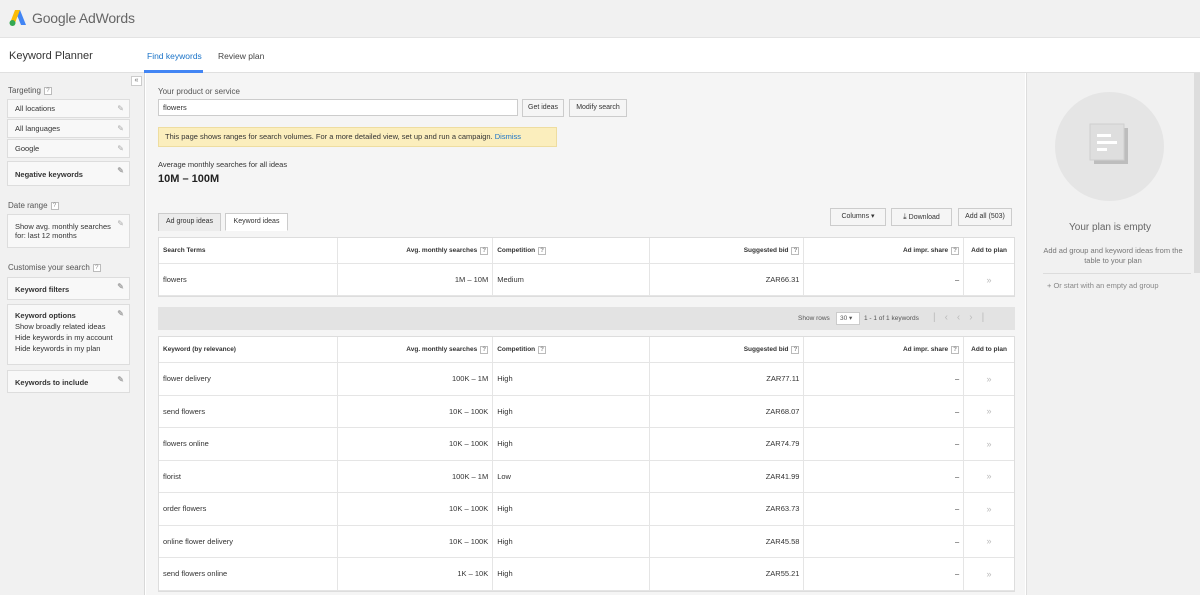 The height and width of the screenshot is (595, 1200). Describe the element at coordinates (848, 318) in the screenshot. I see `rows-per-page-select: 30 ▾` at that location.